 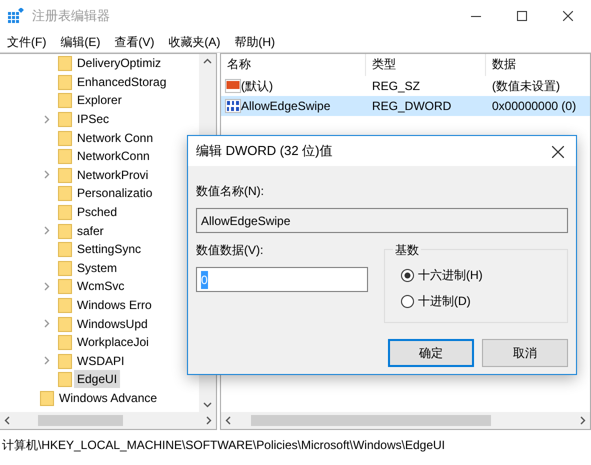 What do you see at coordinates (71, 16) in the screenshot?
I see `window-title: 注册表编辑器` at bounding box center [71, 16].